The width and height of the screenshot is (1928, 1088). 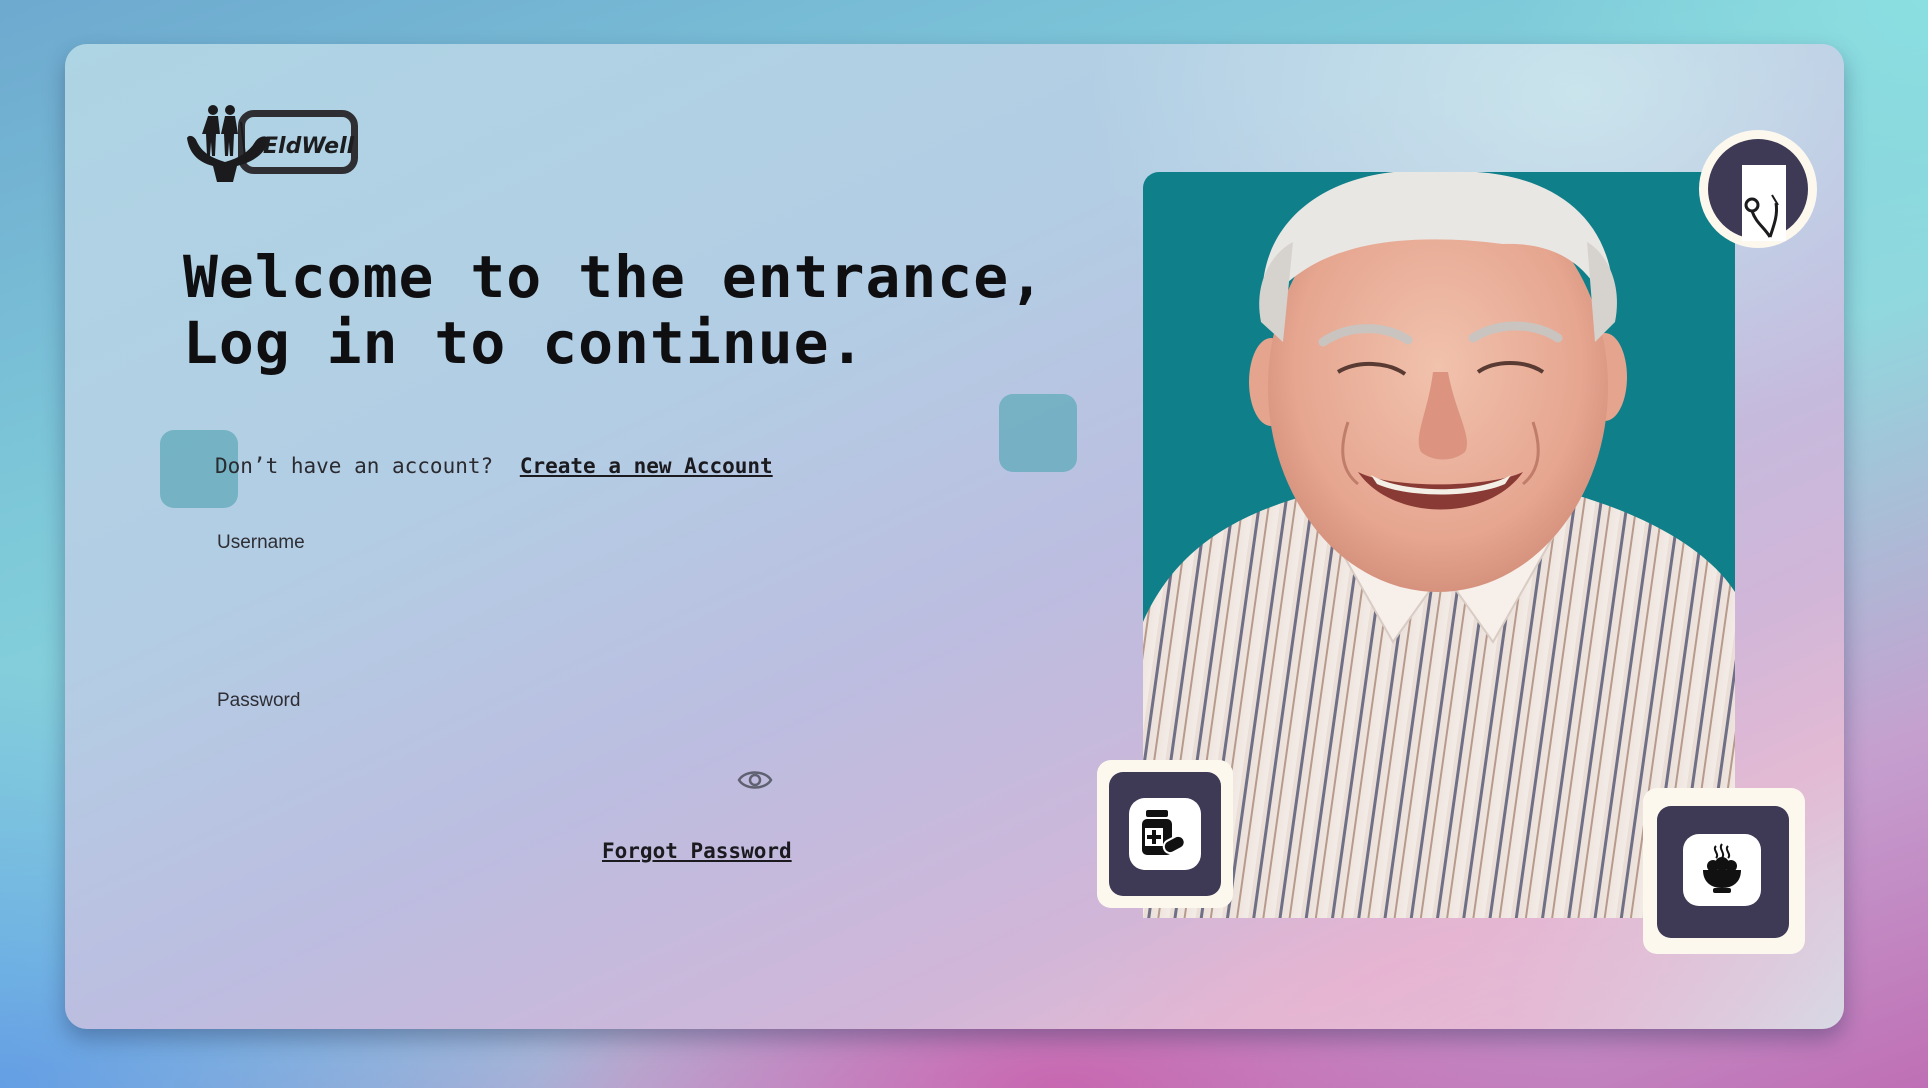 I want to click on eldwell-logo: EldWell, so click(x=278, y=141).